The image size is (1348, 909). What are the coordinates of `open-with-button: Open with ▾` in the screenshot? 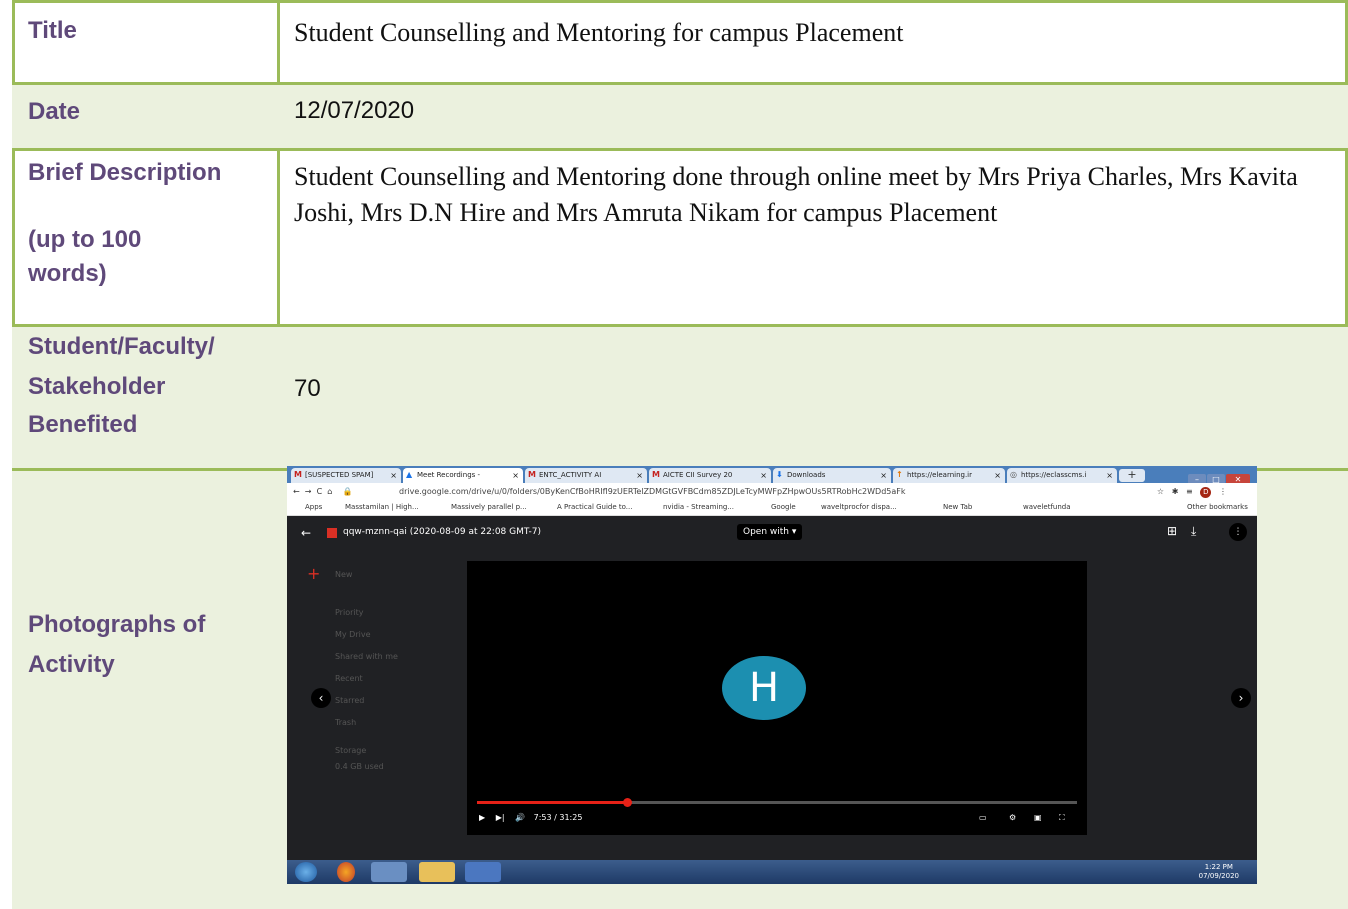 It's located at (770, 532).